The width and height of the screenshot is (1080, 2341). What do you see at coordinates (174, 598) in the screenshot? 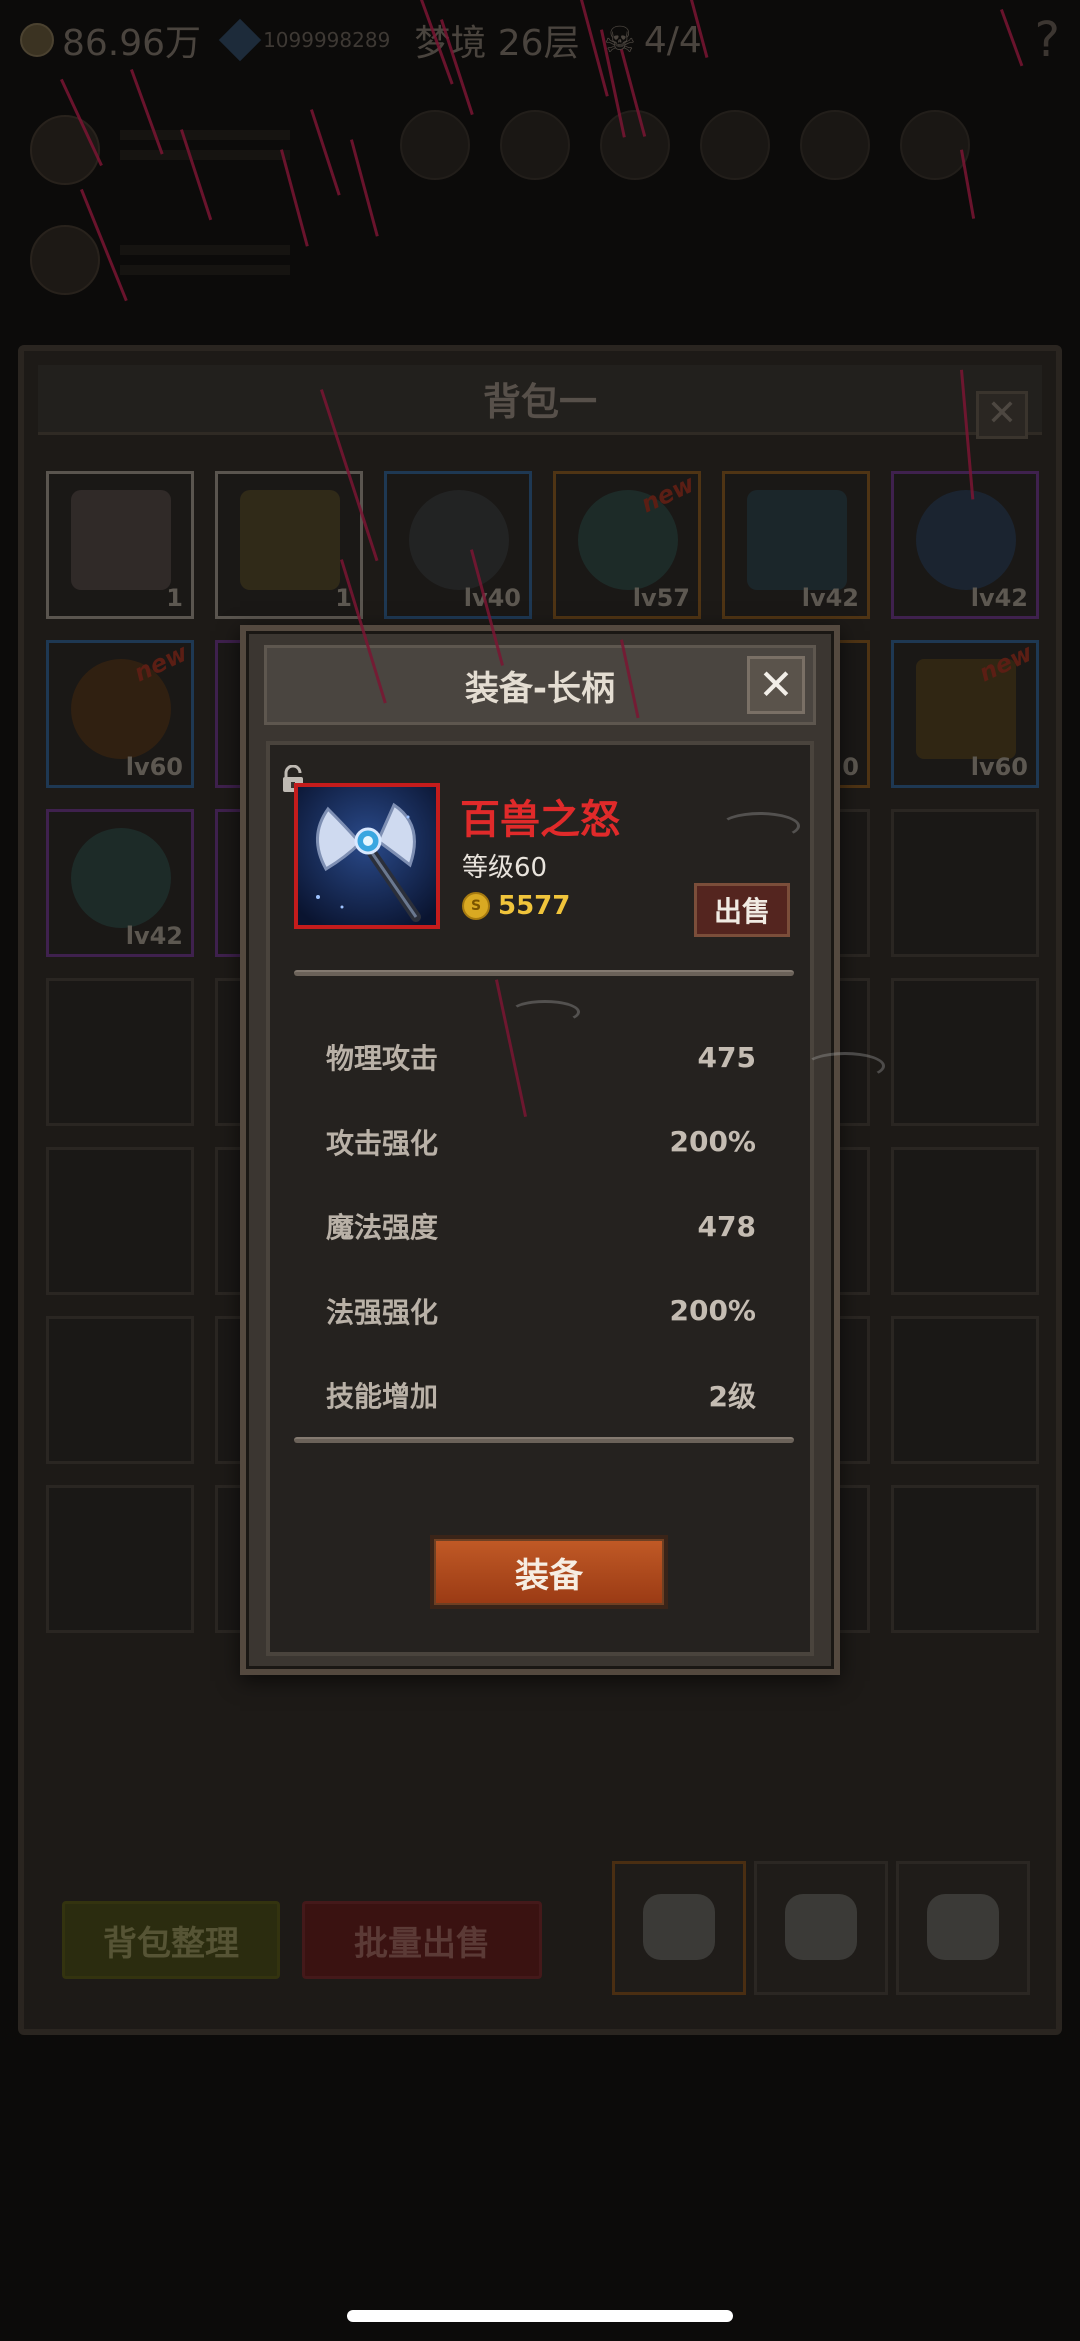
I see `slot-label: 1` at bounding box center [174, 598].